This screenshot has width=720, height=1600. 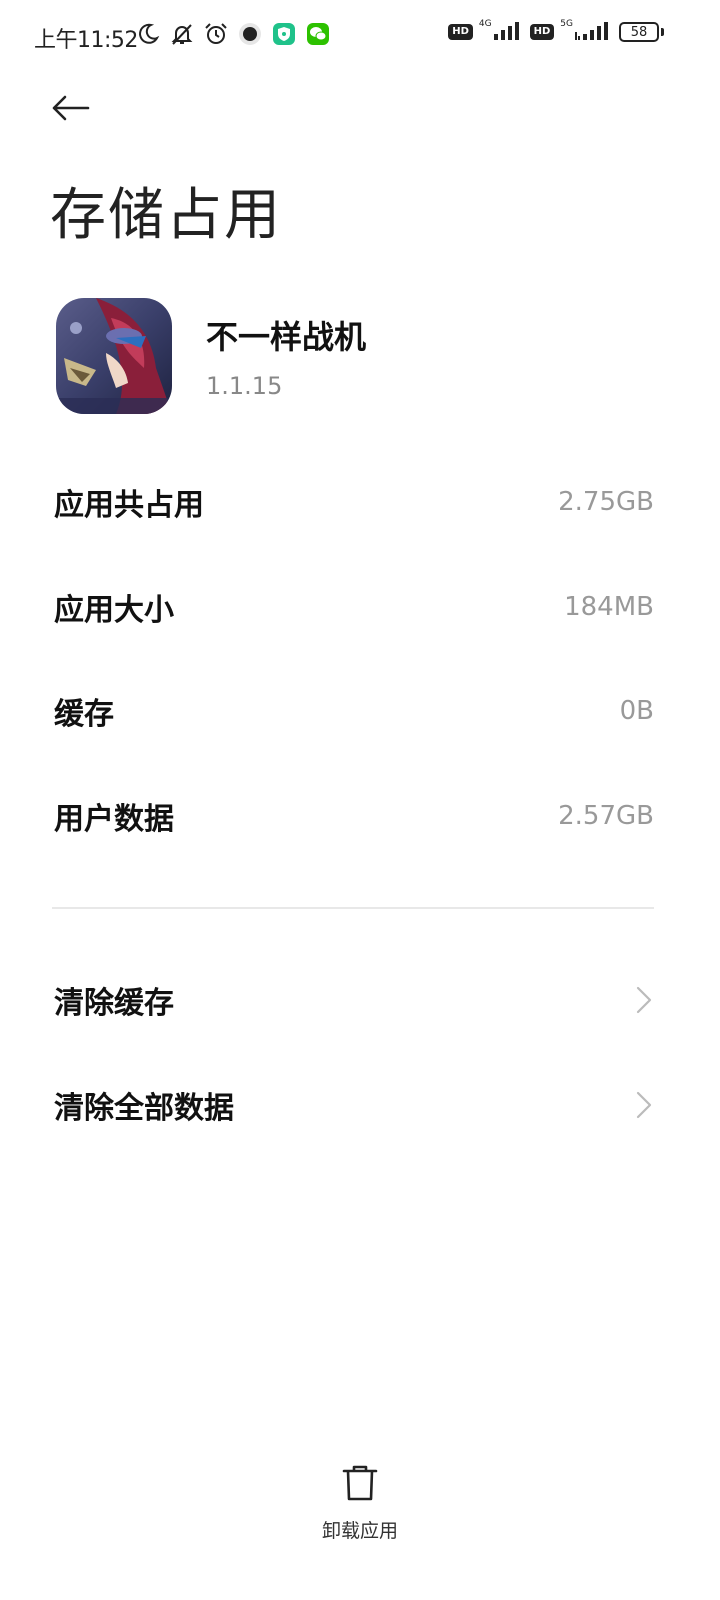 I want to click on row-label: 应用共占用, so click(x=129, y=506).